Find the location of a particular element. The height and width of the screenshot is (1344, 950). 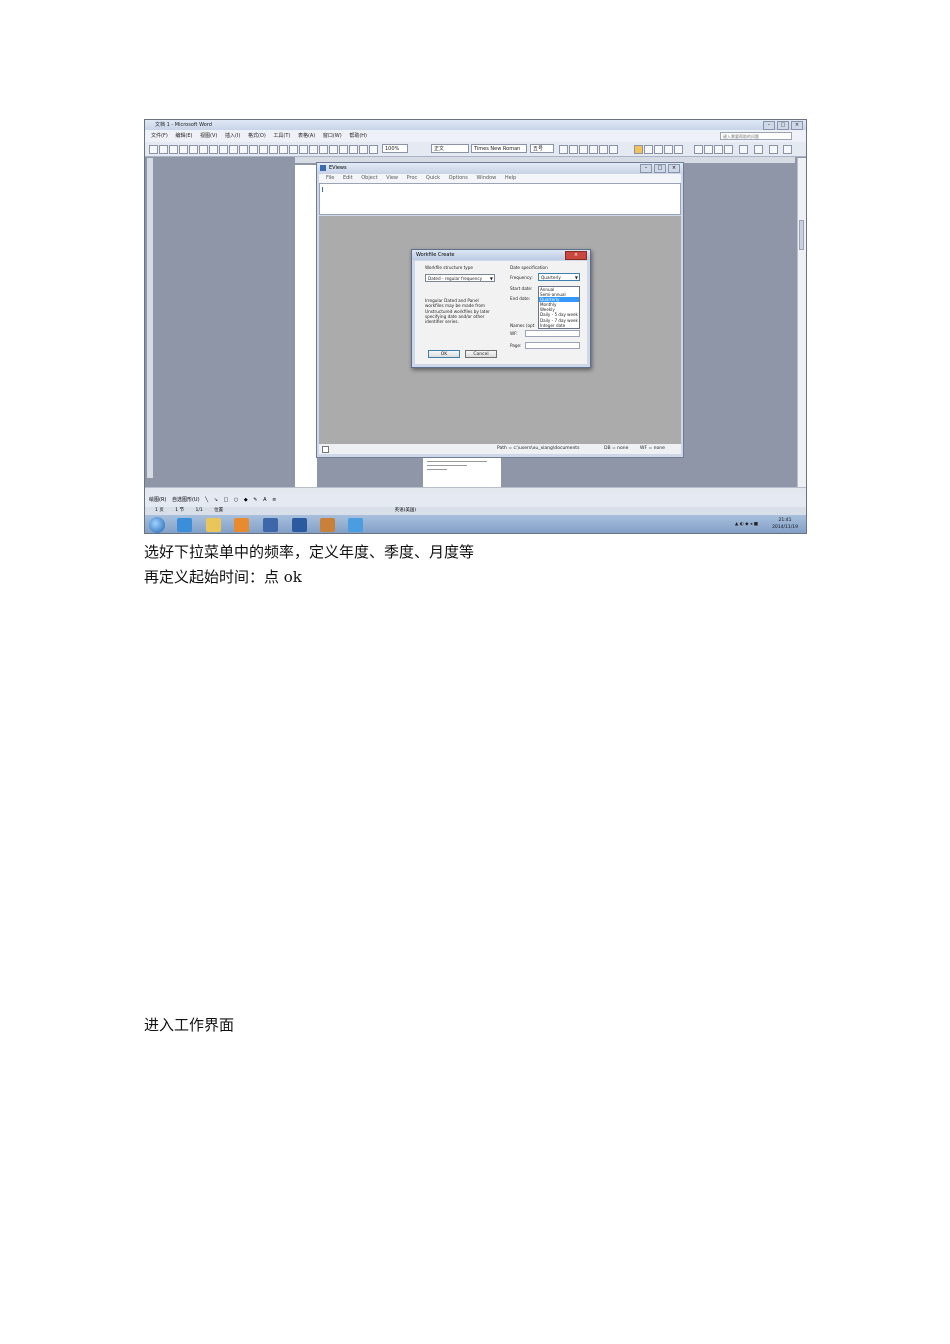

draw-menu: 绘图(R) is located at coordinates (157, 500).